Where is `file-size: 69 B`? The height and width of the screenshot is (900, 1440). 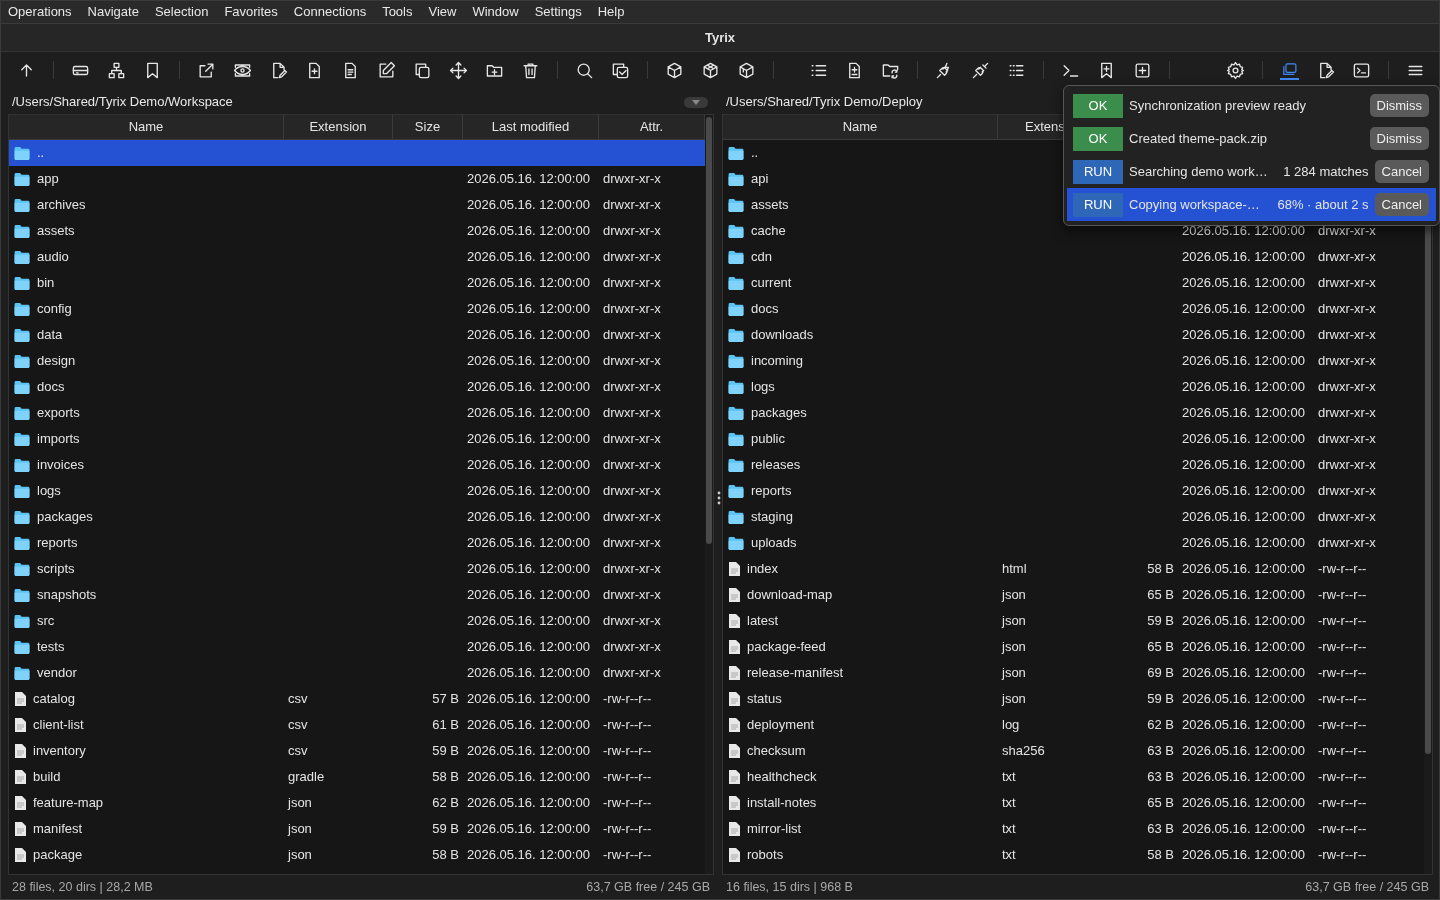 file-size: 69 B is located at coordinates (1160, 673).